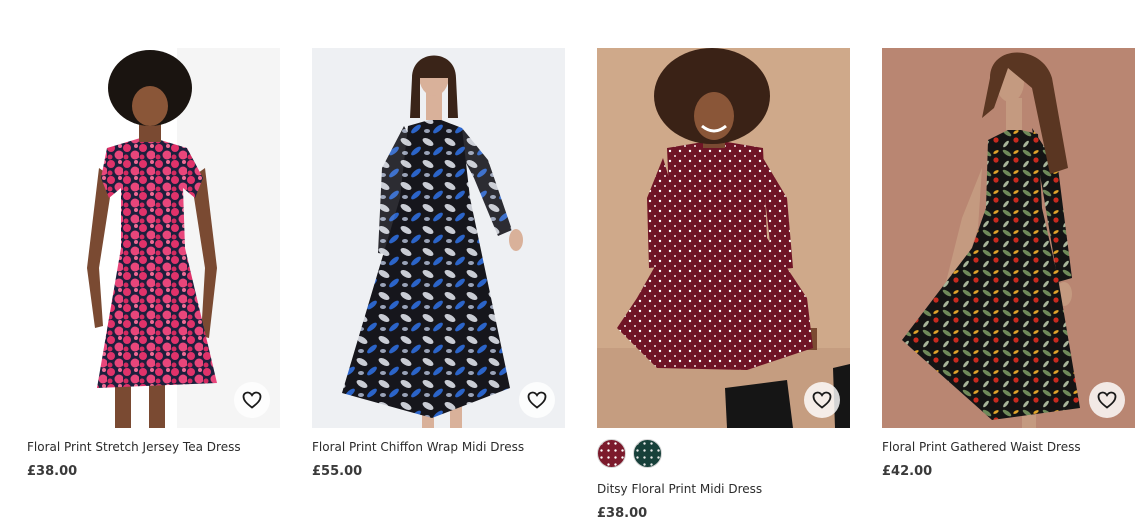 The image size is (1135, 523). Describe the element at coordinates (723, 489) in the screenshot. I see `product-name: Ditsy Floral Print Midi Dress` at that location.